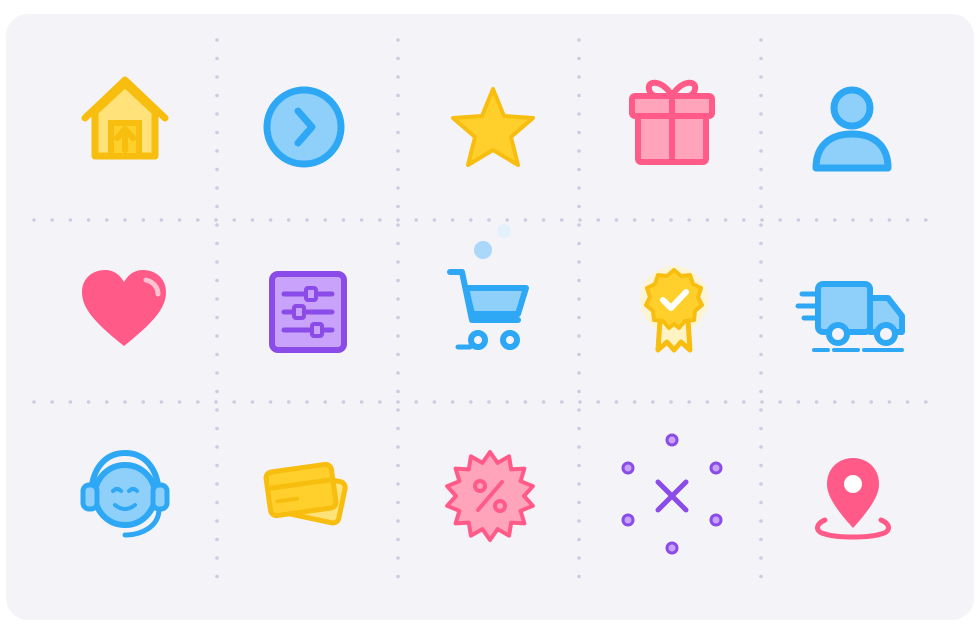  Describe the element at coordinates (306, 492) in the screenshot. I see `credit-cards-icon` at that location.